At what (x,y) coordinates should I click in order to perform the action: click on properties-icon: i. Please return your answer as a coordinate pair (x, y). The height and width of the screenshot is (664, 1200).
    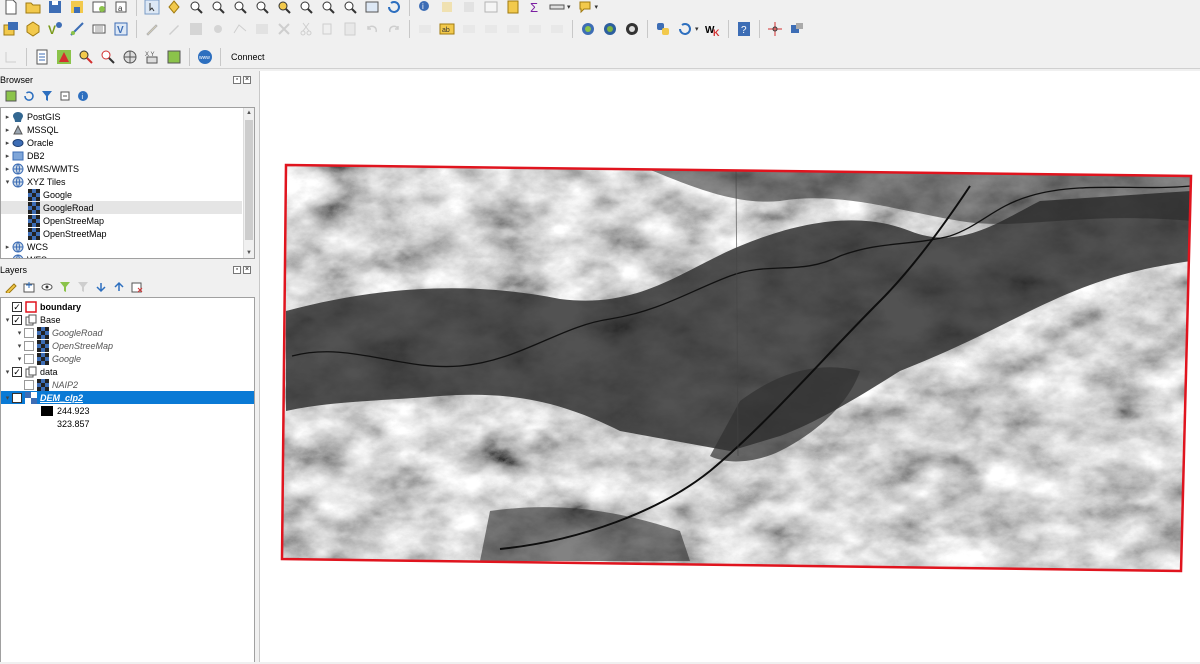
    Looking at the image, I should click on (83, 96).